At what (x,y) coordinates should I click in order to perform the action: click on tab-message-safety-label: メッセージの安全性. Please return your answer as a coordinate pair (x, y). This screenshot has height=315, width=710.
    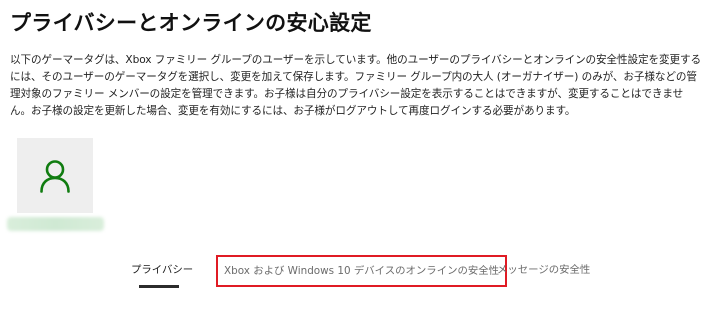
    Looking at the image, I should click on (544, 270).